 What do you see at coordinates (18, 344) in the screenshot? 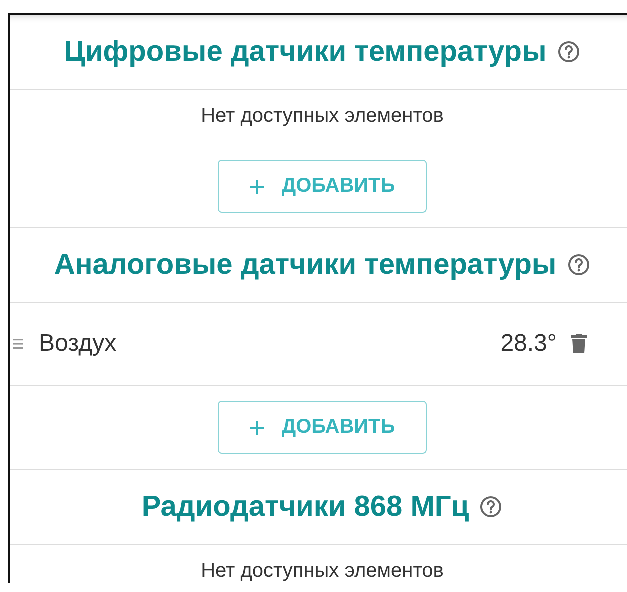
I see `drag-handle-icon` at bounding box center [18, 344].